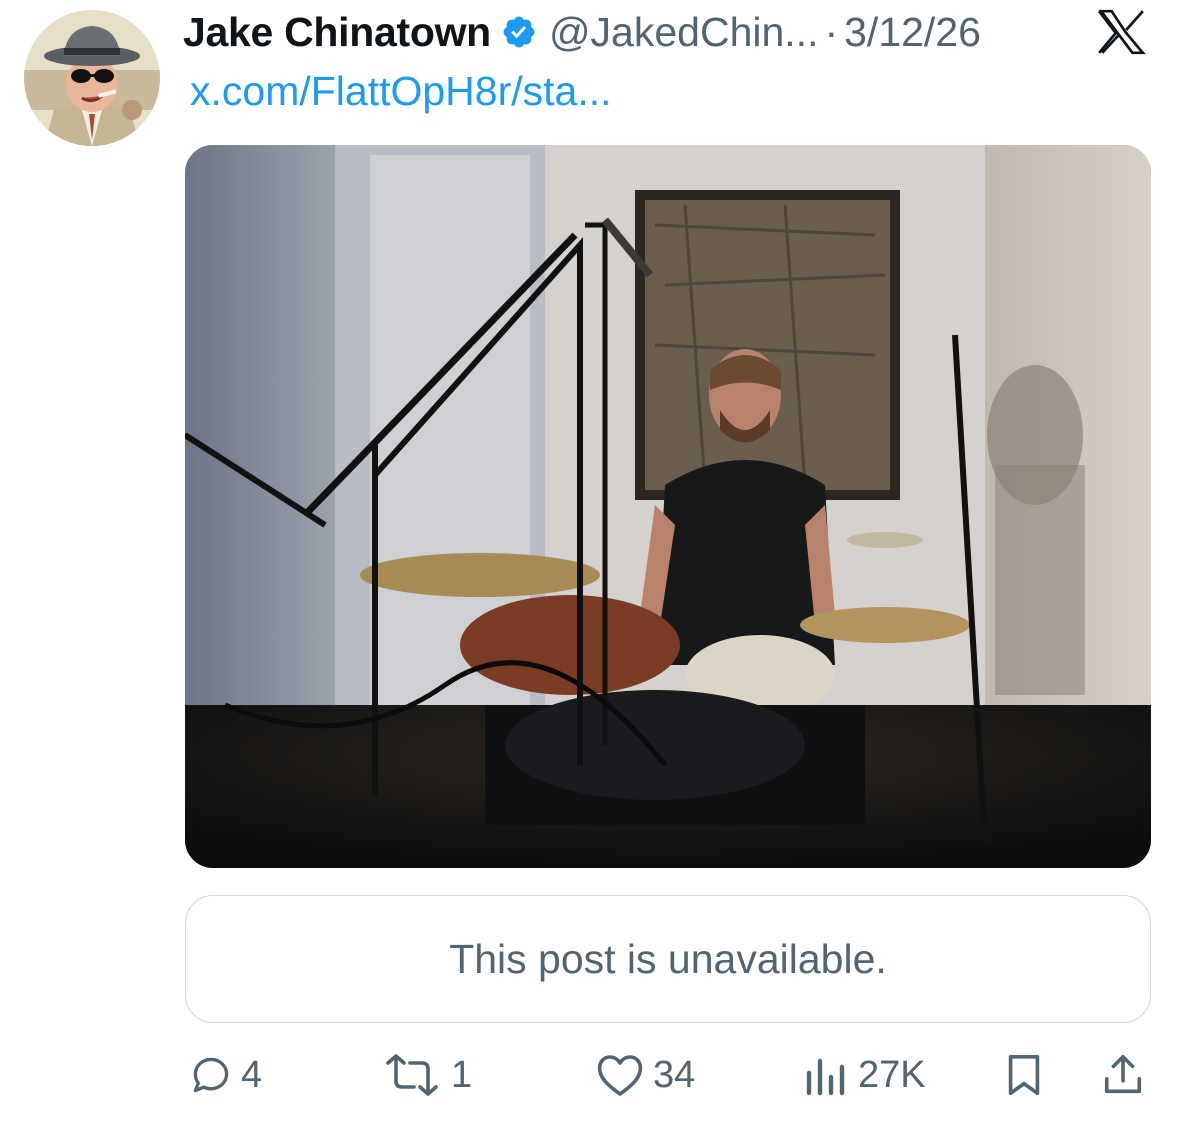 The image size is (1179, 1137). I want to click on verified-badge-icon, so click(519, 32).